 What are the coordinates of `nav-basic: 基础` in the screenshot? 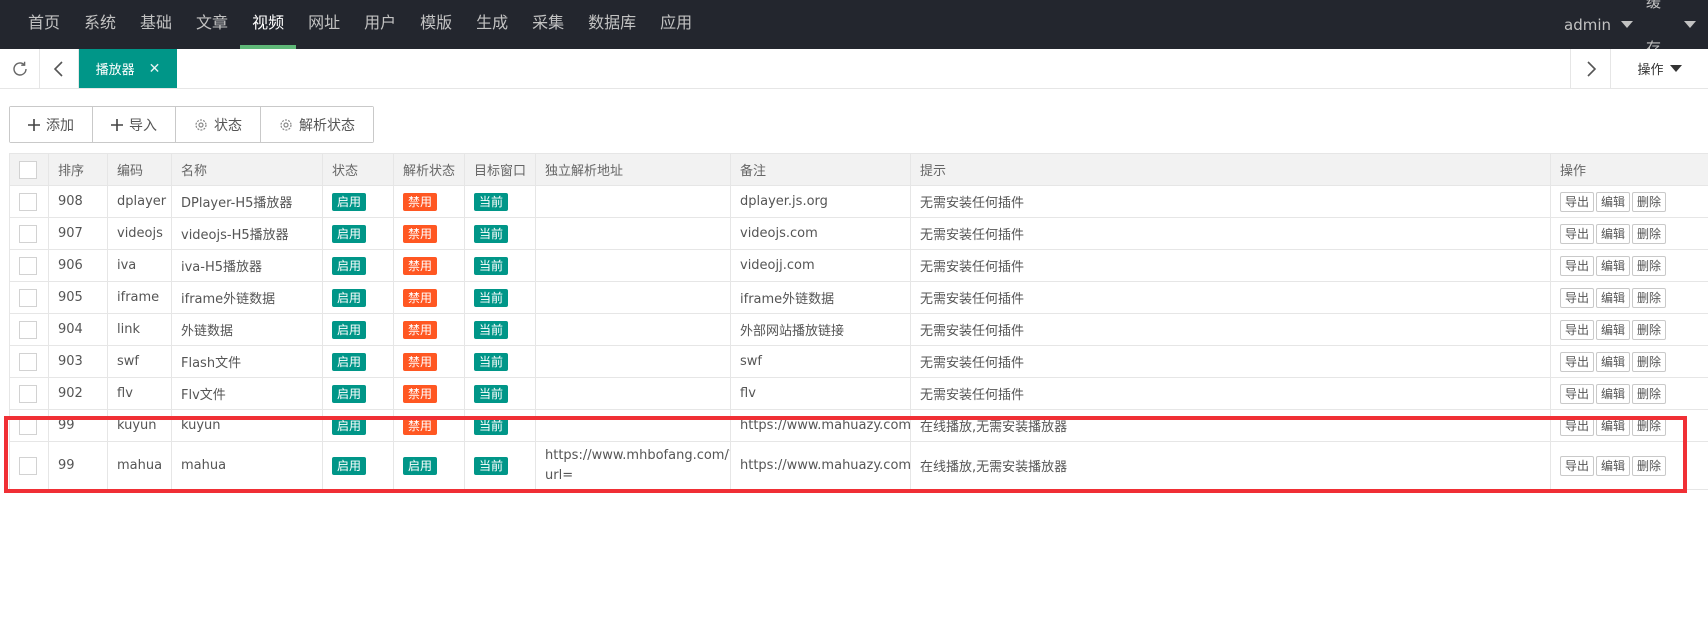 It's located at (156, 24).